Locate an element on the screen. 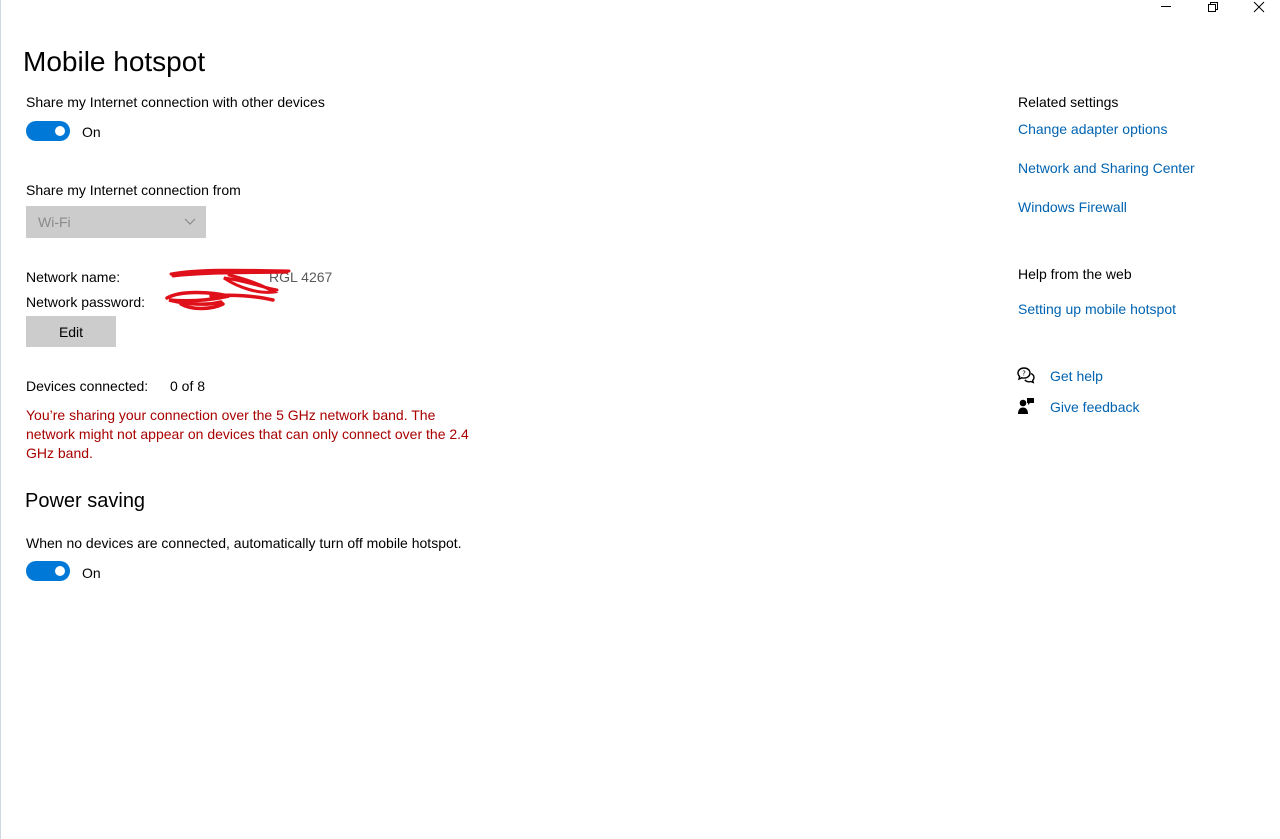  share-from-label: Share my Internet connection from is located at coordinates (133, 190).